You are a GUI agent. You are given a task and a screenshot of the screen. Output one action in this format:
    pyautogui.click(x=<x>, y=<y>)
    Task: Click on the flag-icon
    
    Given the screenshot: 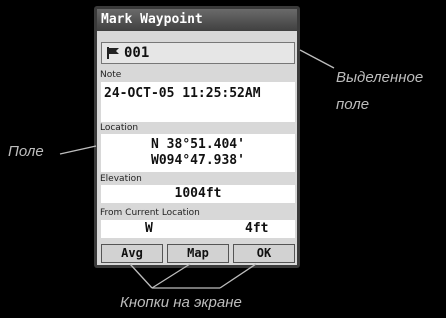 What is the action you would take?
    pyautogui.click(x=113, y=53)
    